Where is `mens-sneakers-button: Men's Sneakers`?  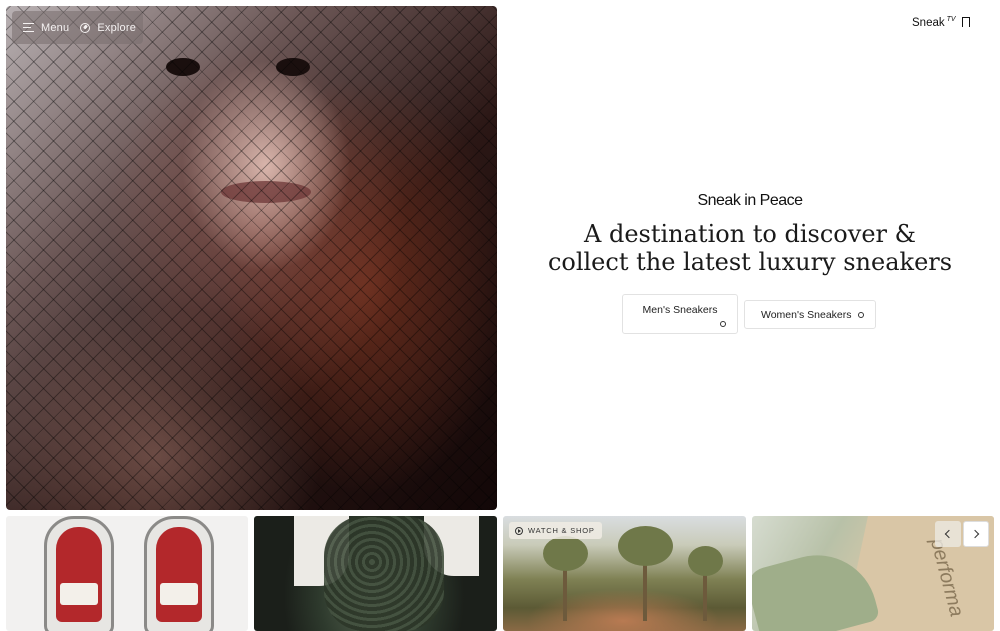
mens-sneakers-button: Men's Sneakers is located at coordinates (680, 314).